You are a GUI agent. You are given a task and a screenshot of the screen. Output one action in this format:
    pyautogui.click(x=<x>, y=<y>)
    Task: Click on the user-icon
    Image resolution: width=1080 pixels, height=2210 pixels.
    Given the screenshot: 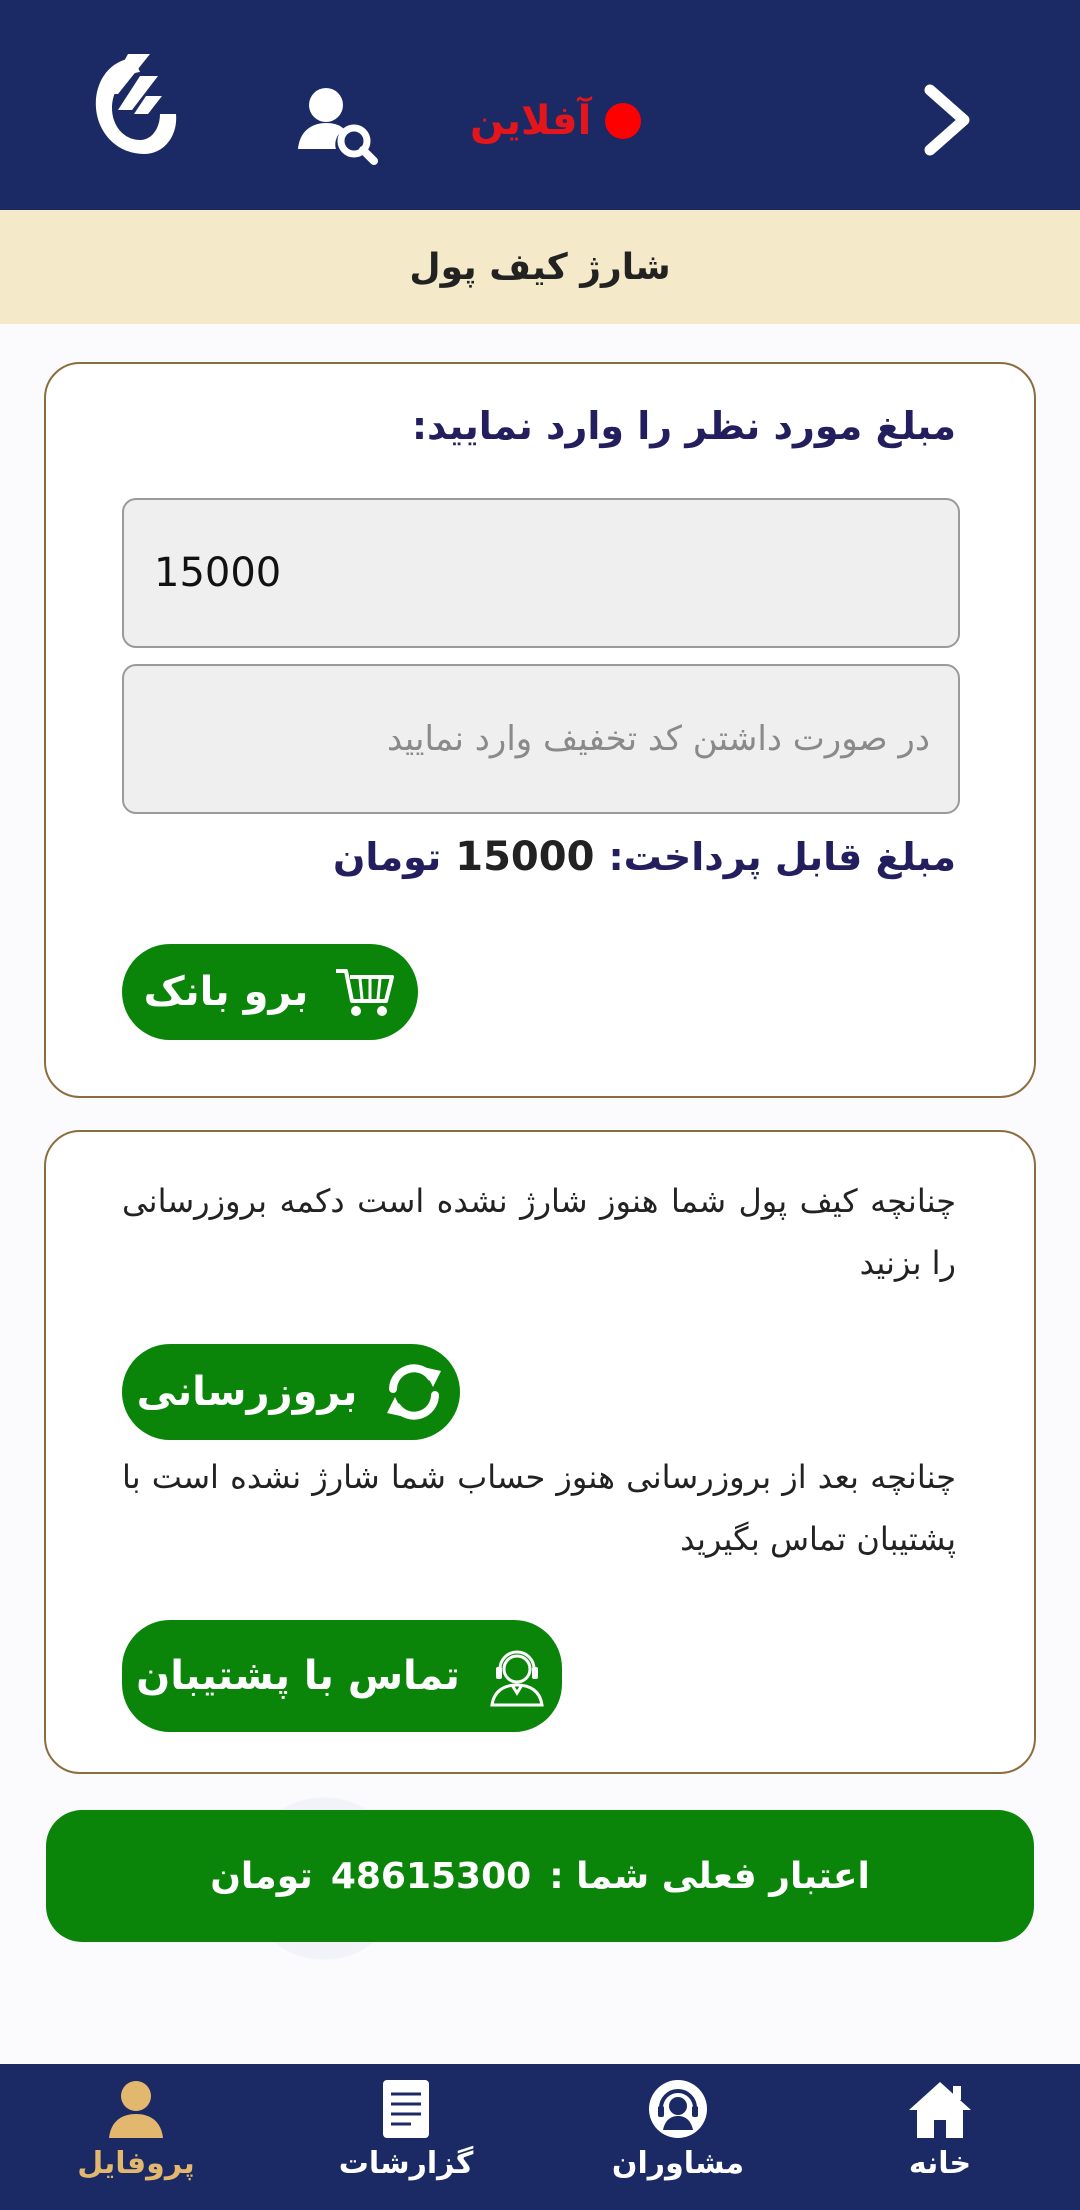 What is the action you would take?
    pyautogui.click(x=136, y=2109)
    